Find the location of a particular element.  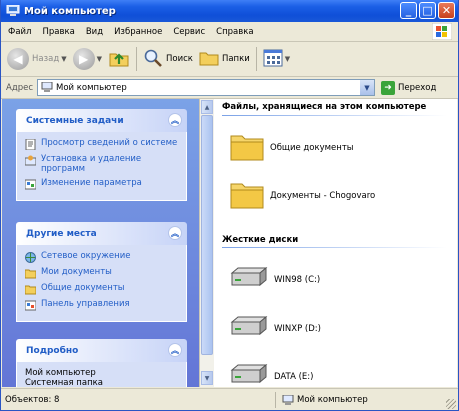

item-drive-c: WIN98 (C:) is located at coordinates (274, 279).